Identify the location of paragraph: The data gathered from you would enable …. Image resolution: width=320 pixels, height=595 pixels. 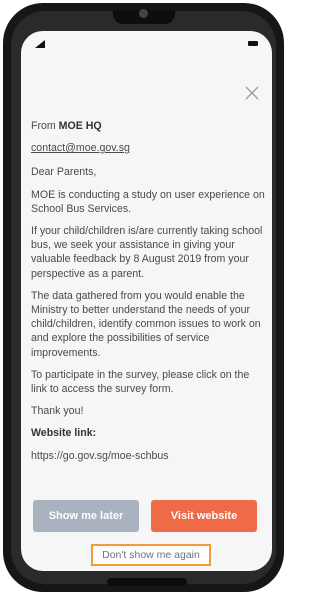
(146, 324).